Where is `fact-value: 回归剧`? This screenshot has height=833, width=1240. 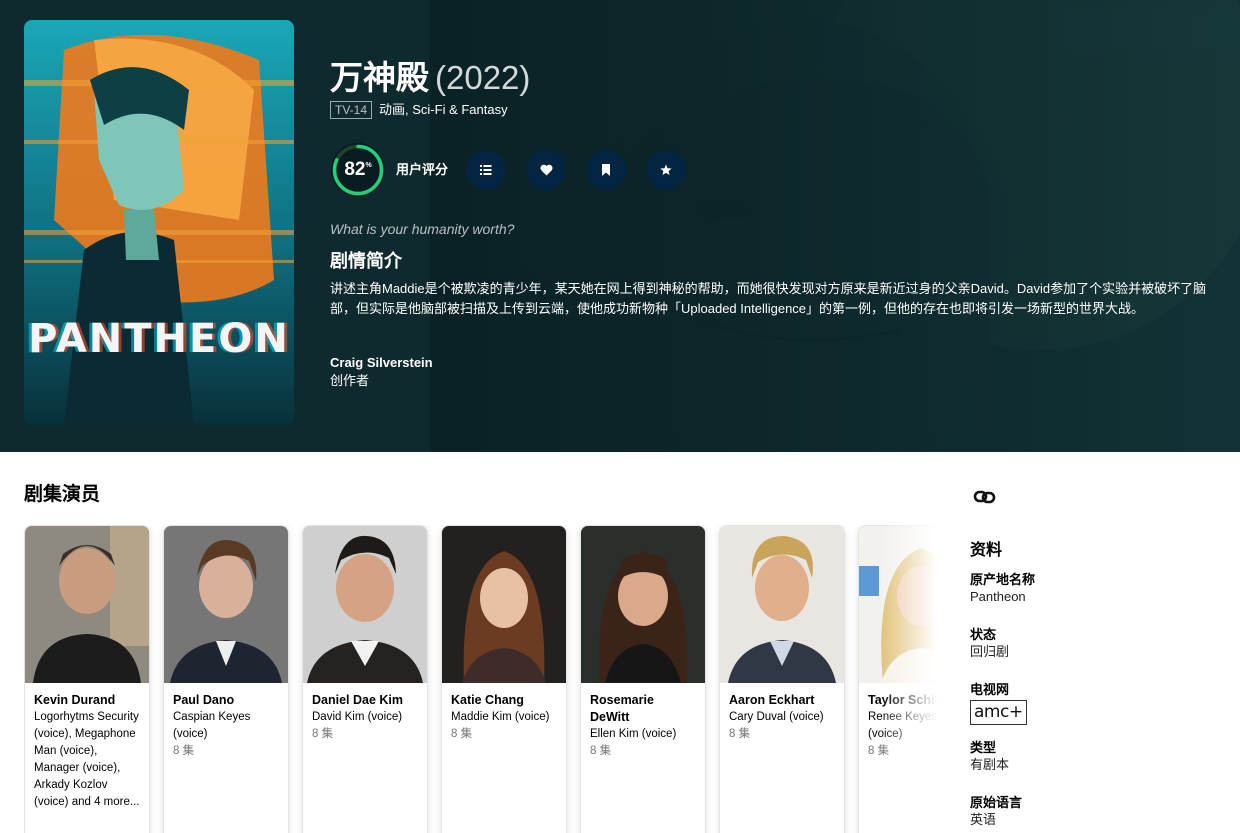
fact-value: 回归剧 is located at coordinates (990, 651).